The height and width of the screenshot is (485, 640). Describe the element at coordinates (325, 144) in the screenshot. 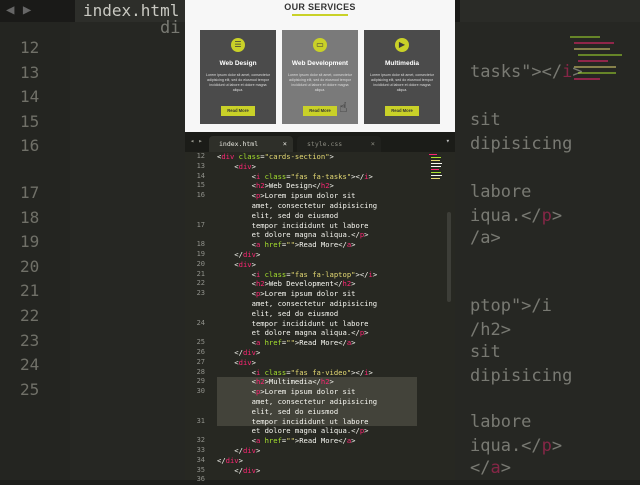

I see `tab-label: style.css` at that location.